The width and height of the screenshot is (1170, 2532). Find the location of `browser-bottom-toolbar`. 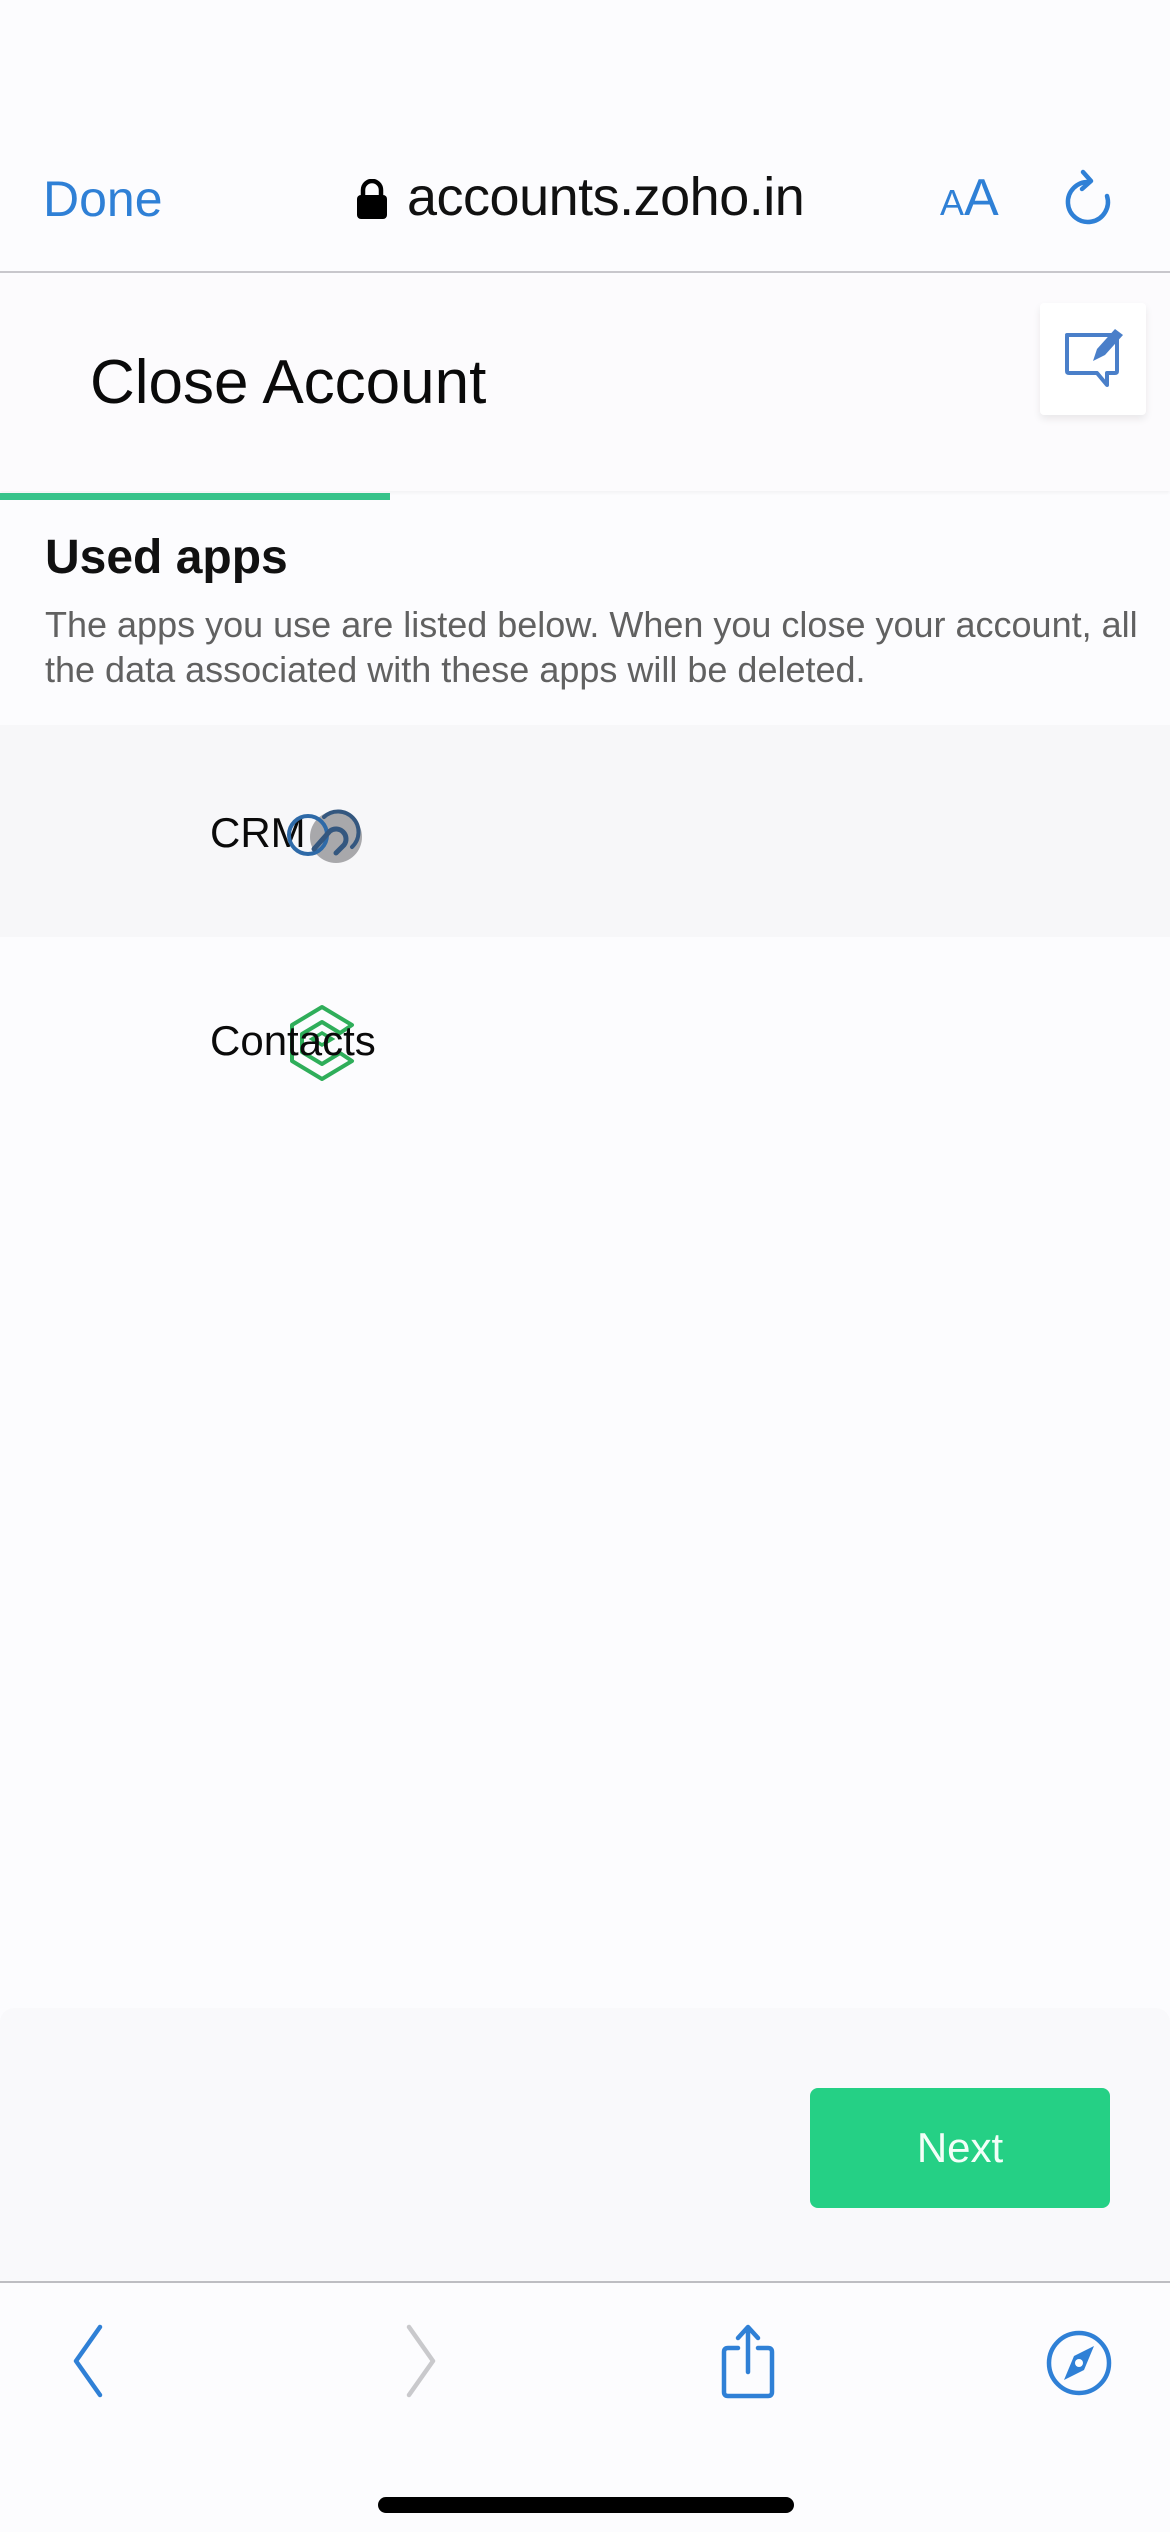

browser-bottom-toolbar is located at coordinates (585, 2408).